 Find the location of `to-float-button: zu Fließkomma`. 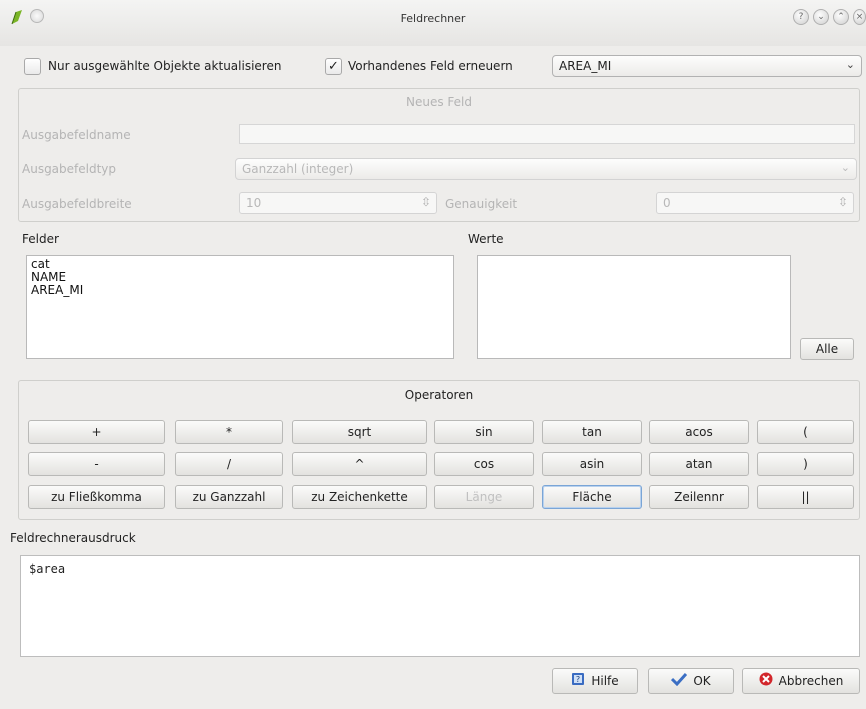

to-float-button: zu Fließkomma is located at coordinates (96, 497).